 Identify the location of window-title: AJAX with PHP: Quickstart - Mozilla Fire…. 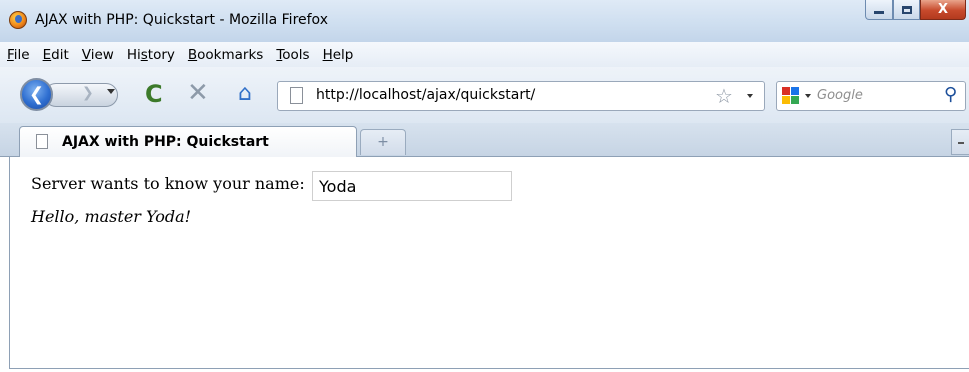
(181, 20).